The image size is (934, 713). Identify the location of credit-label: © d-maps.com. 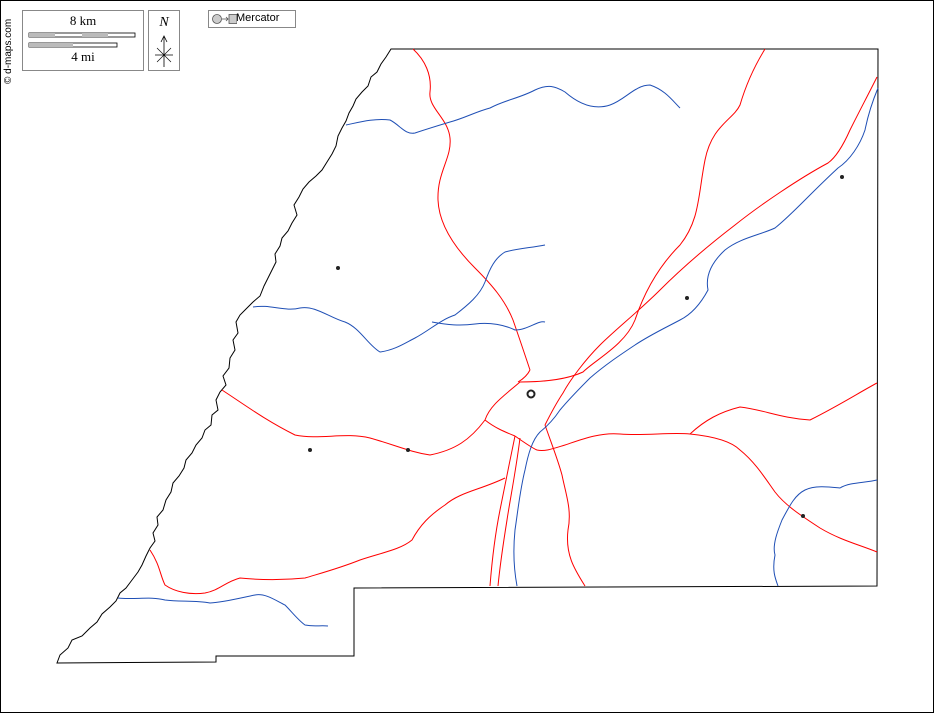
(10, 46).